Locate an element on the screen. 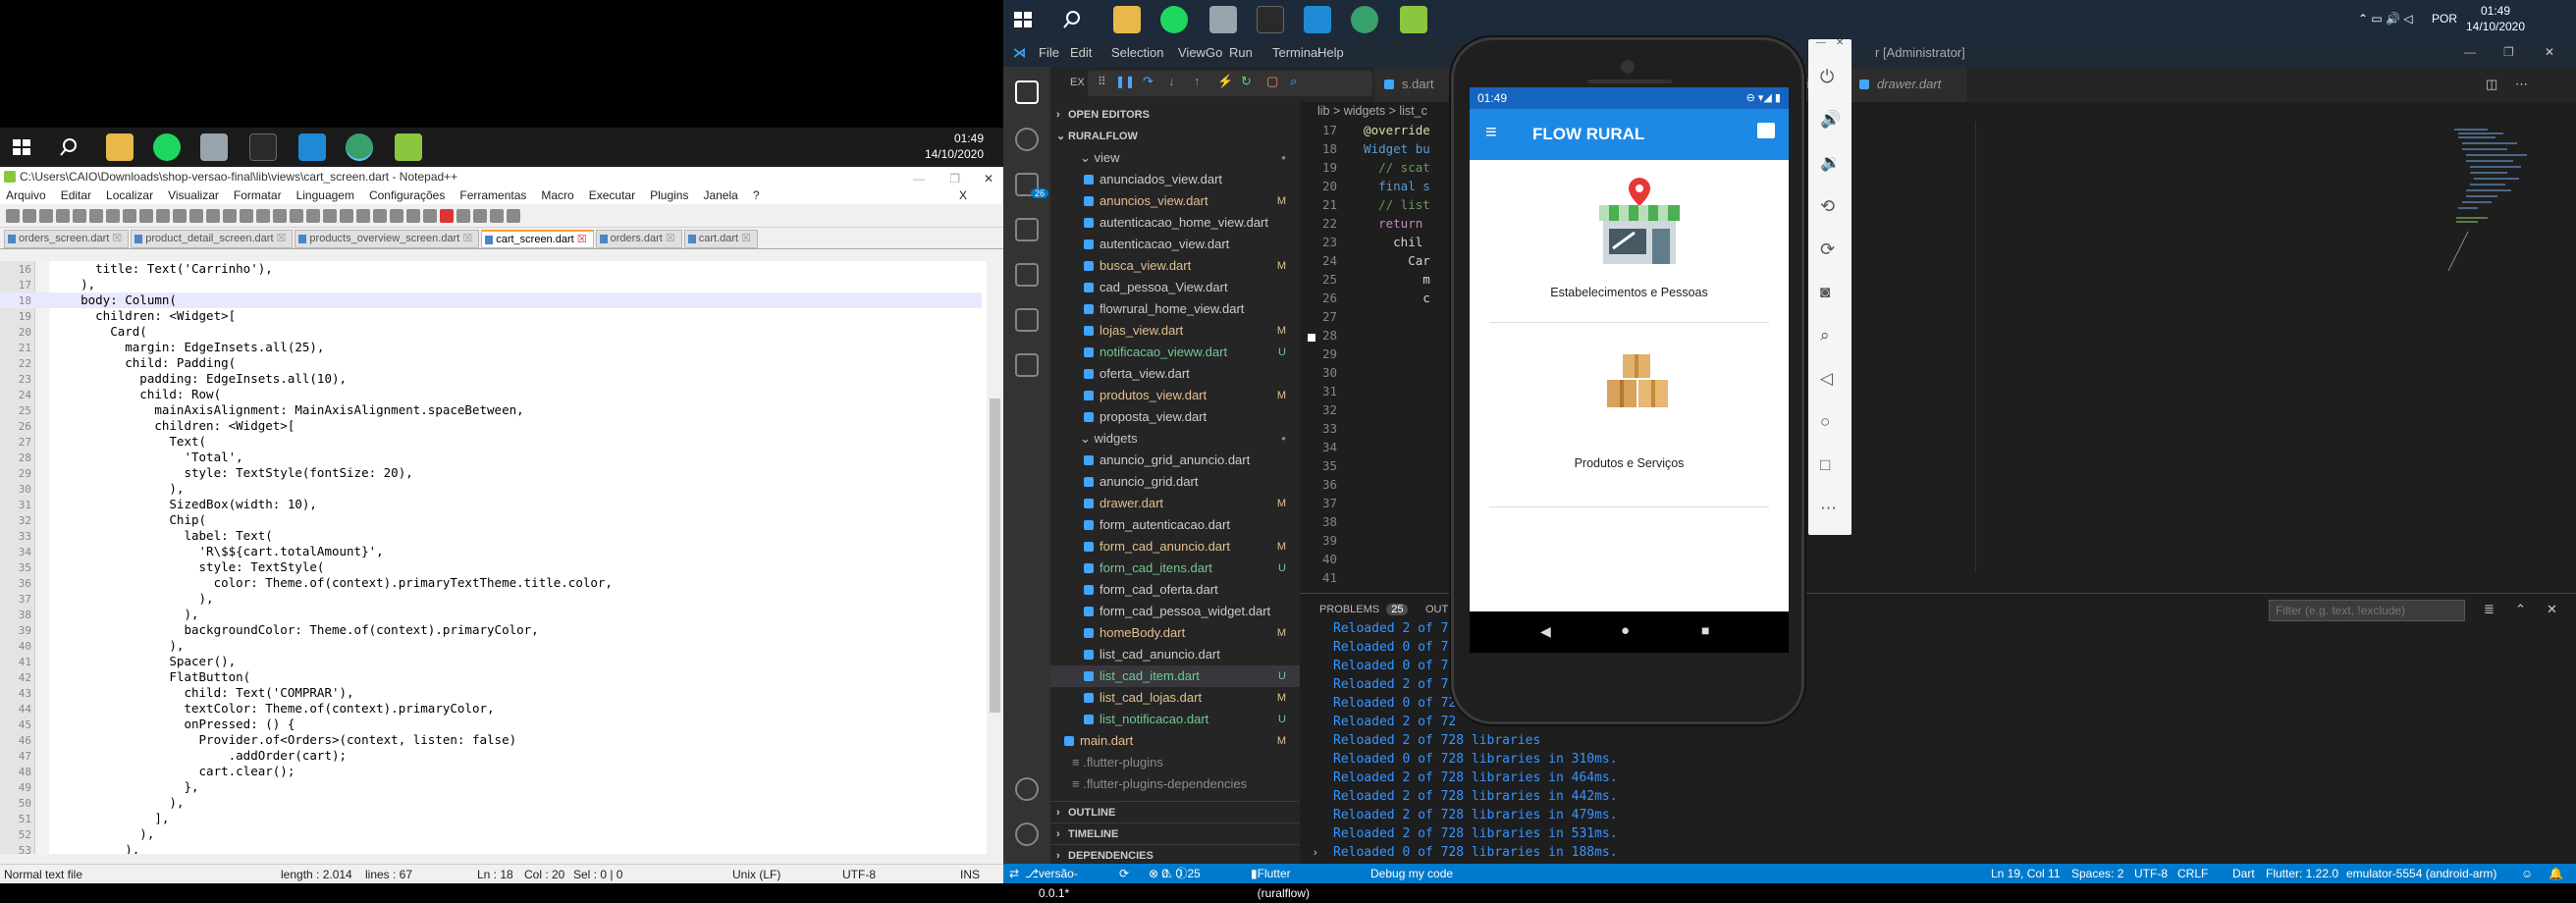  zoom-in-icon is located at coordinates (246, 215).